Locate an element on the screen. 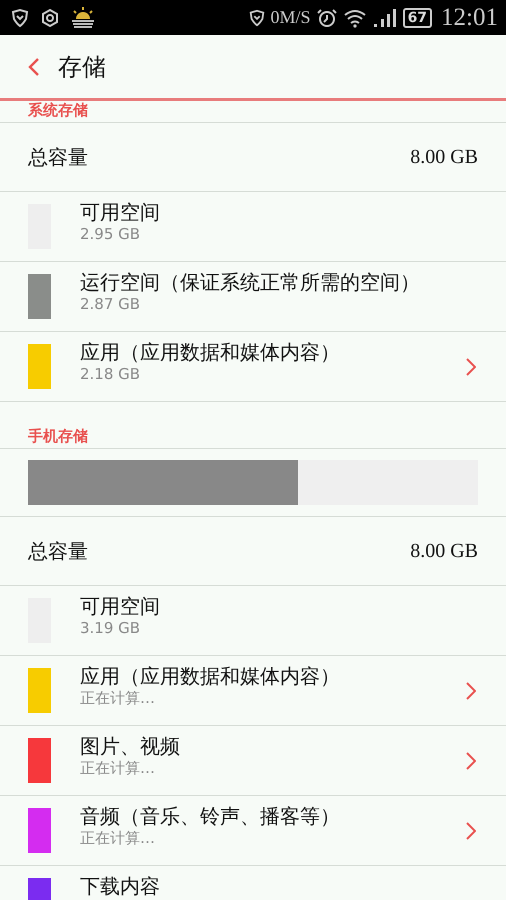 The width and height of the screenshot is (506, 900). item-size: 2.95 GB is located at coordinates (111, 234).